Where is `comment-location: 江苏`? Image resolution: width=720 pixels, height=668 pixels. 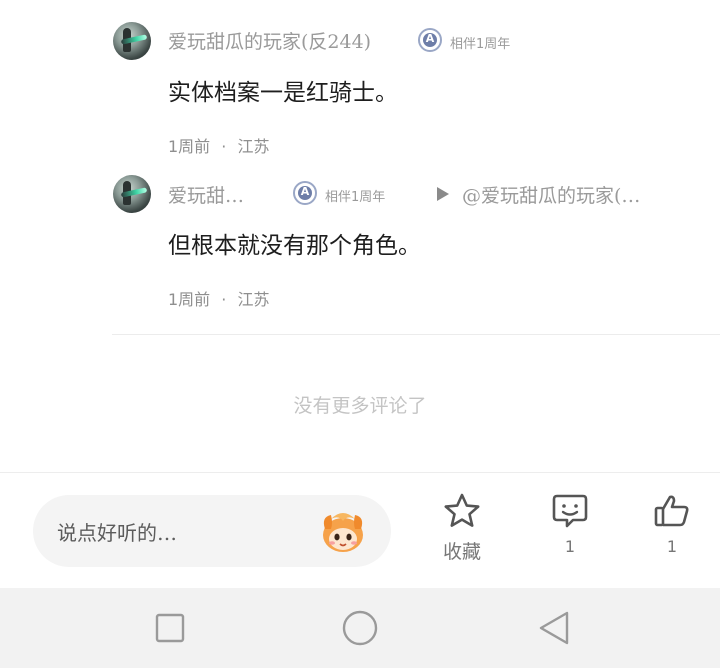 comment-location: 江苏 is located at coordinates (253, 299).